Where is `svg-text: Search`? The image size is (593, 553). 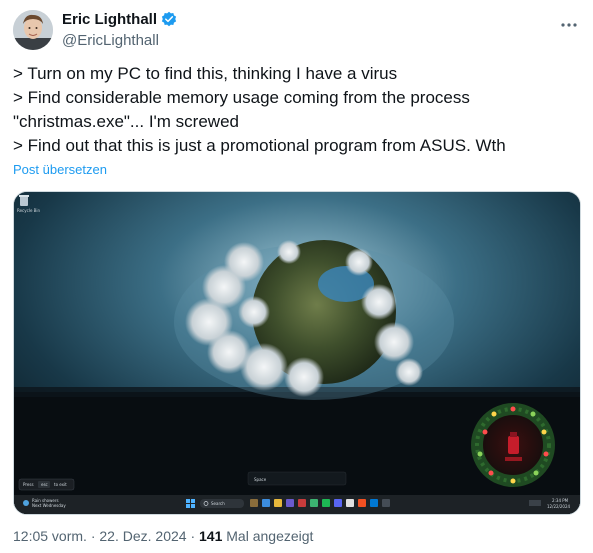
svg-text: Search is located at coordinates (218, 503).